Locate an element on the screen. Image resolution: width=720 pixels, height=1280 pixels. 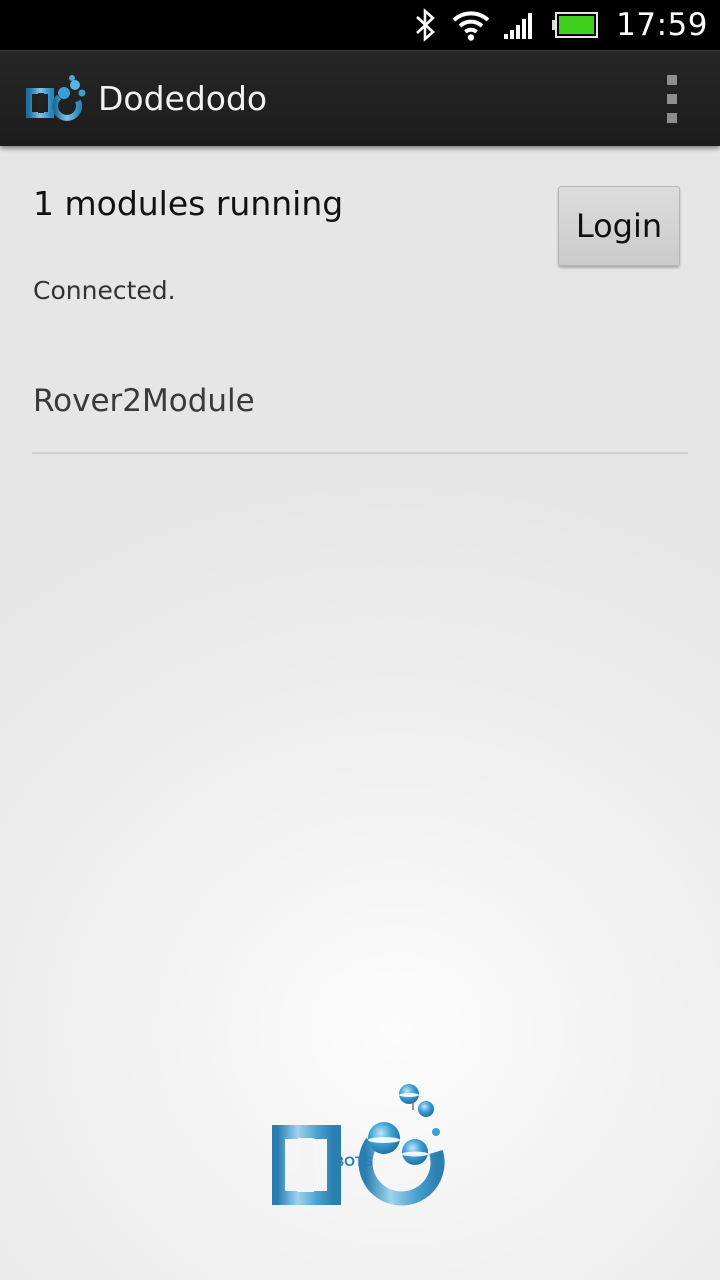
overflow-menu-icon is located at coordinates (672, 99).